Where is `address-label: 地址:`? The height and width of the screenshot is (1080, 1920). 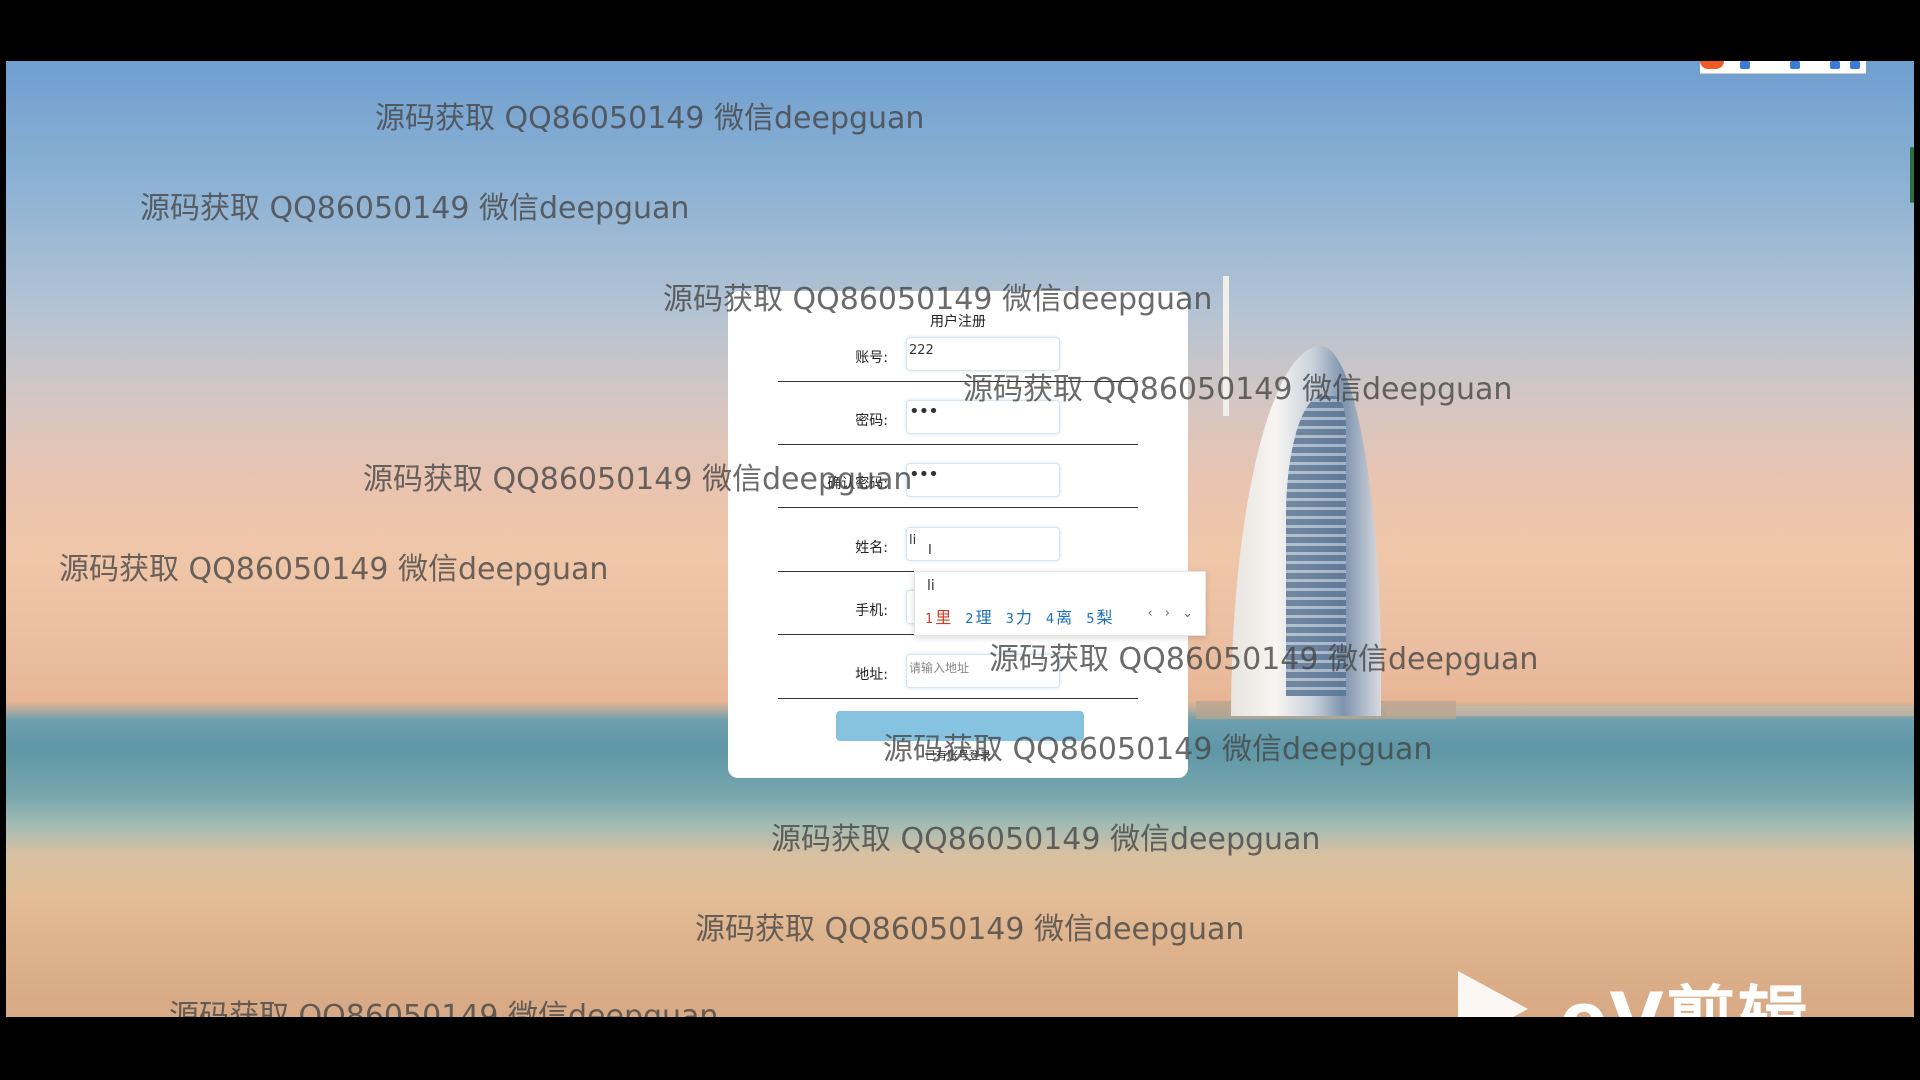
address-label: 地址: is located at coordinates (871, 675).